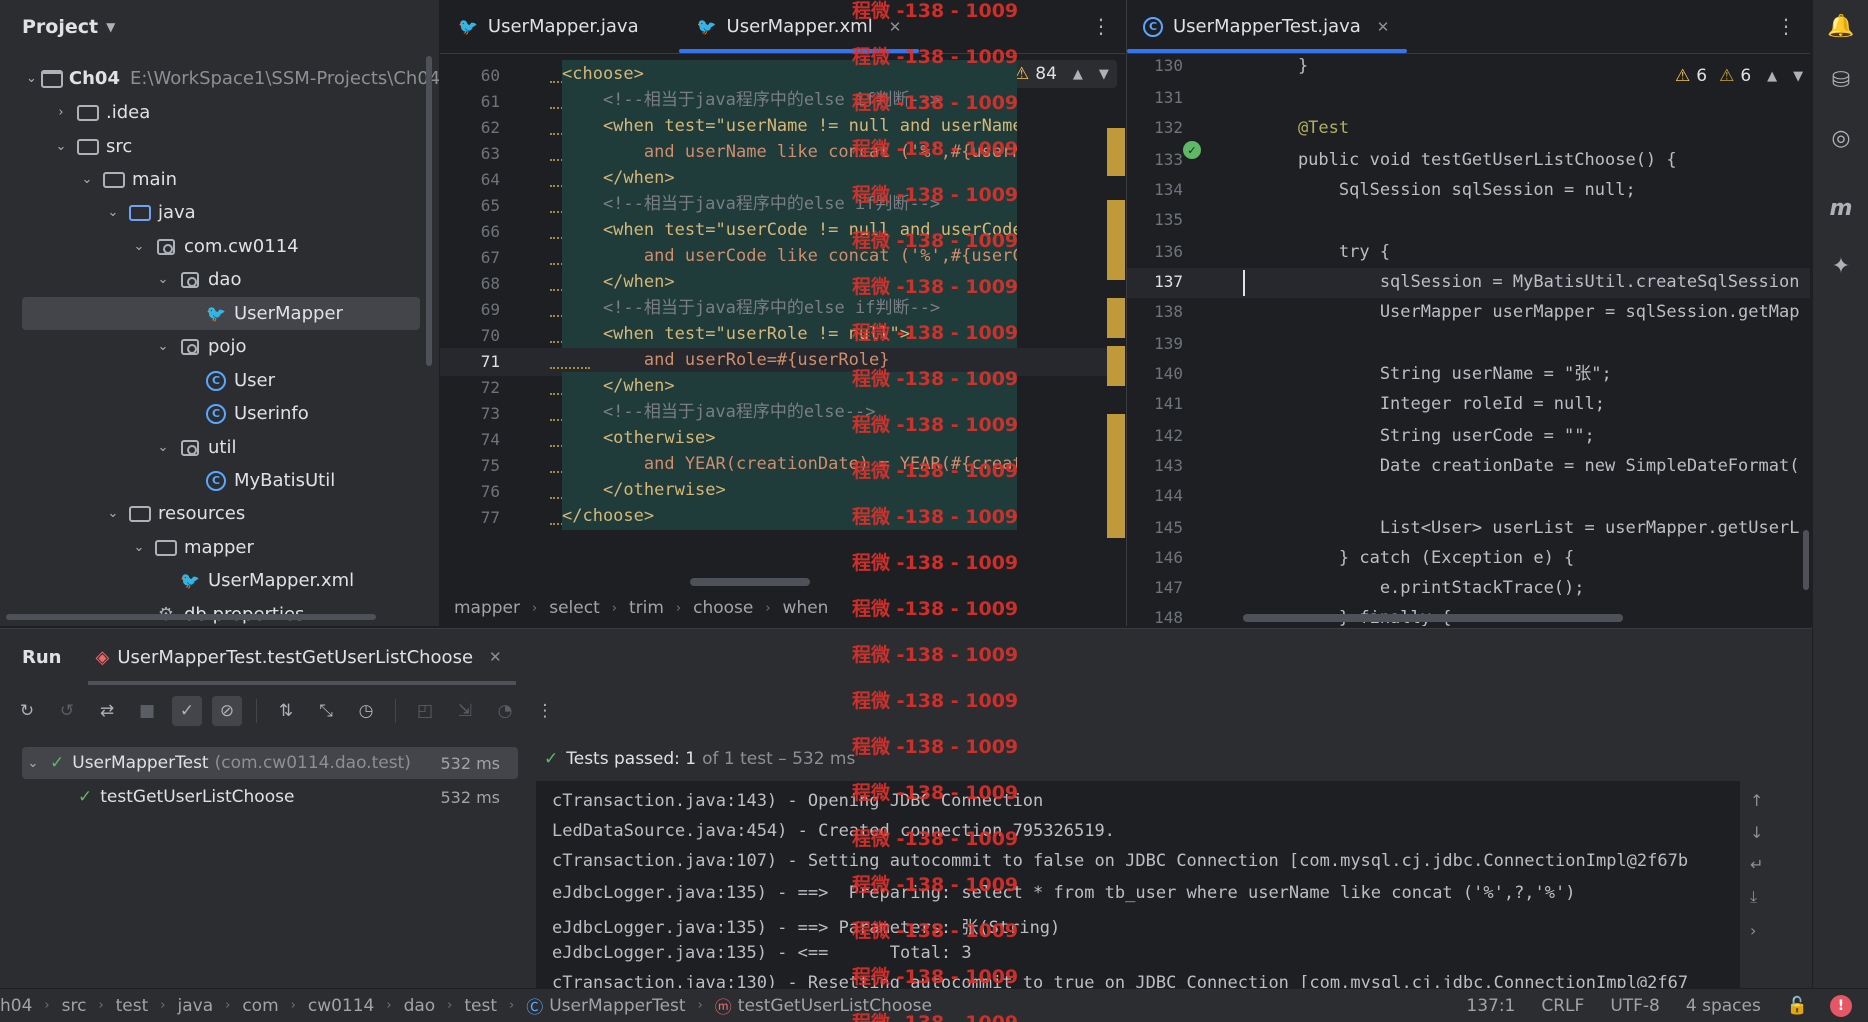 The height and width of the screenshot is (1022, 1868). What do you see at coordinates (1756, 832) in the screenshot?
I see `arrow-down-icon: ↓` at bounding box center [1756, 832].